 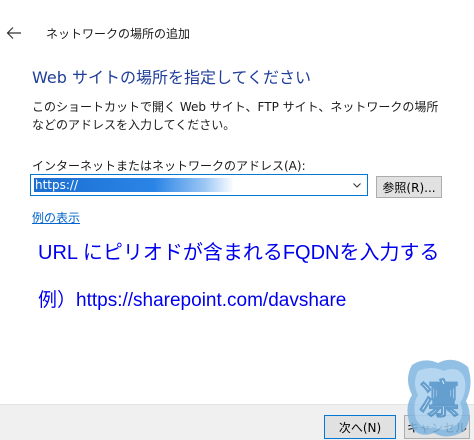 What do you see at coordinates (360, 427) in the screenshot?
I see `next-button: 次へ(N)` at bounding box center [360, 427].